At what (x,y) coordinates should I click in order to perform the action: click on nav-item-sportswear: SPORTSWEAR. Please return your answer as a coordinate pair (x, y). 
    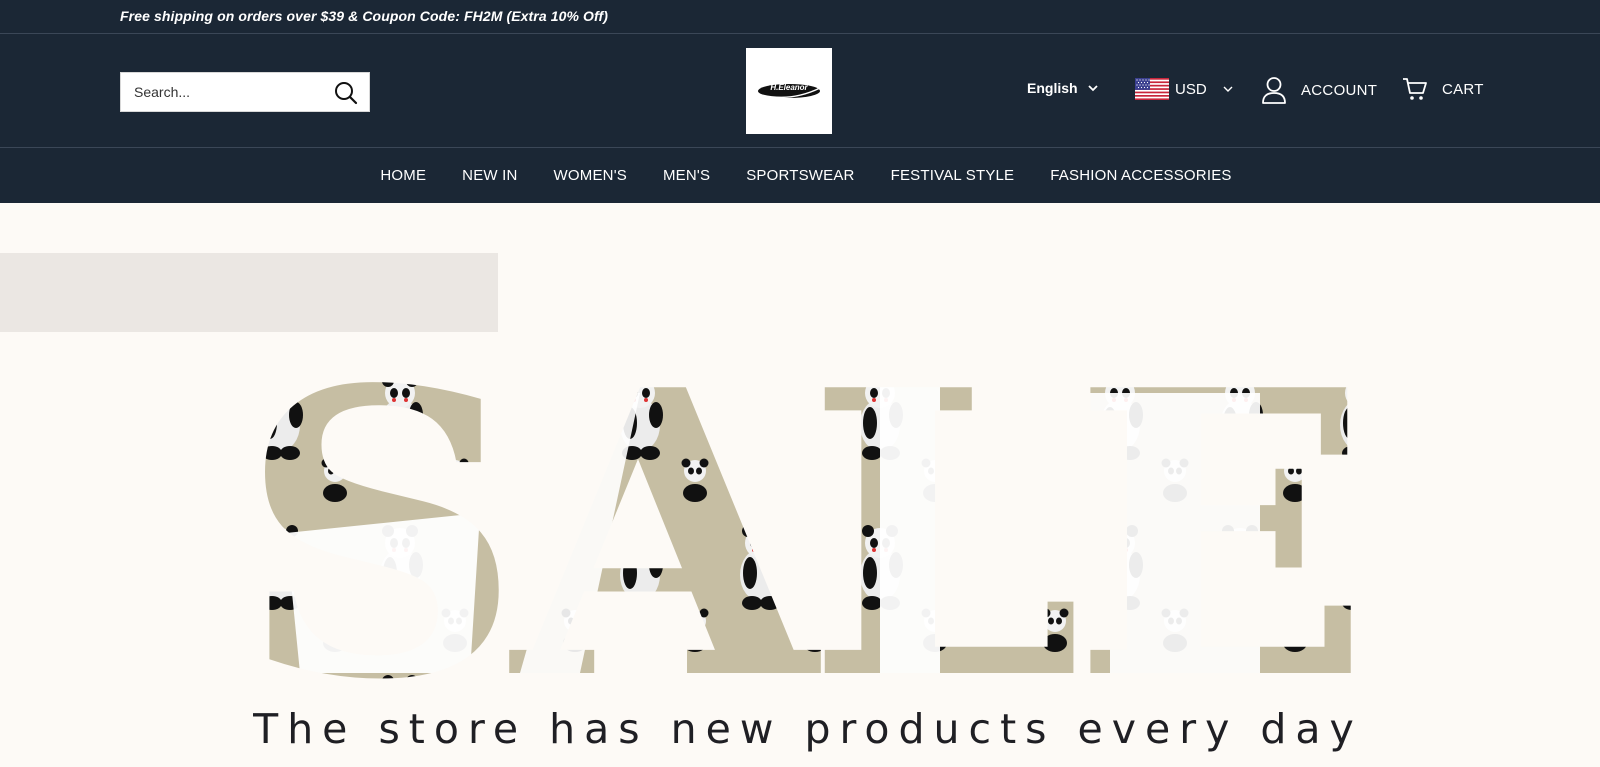
    Looking at the image, I should click on (800, 175).